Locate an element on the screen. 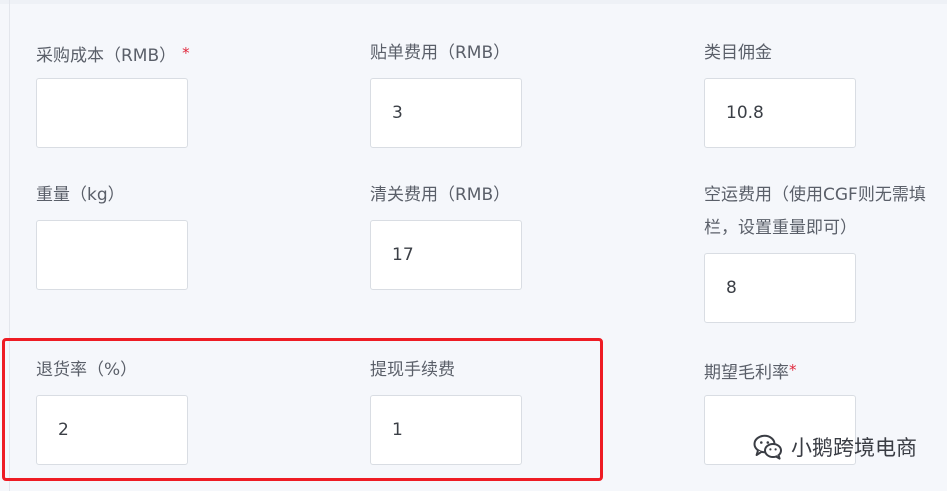 The image size is (947, 491). watermark-text: 小鹅跨境电商 is located at coordinates (854, 448).